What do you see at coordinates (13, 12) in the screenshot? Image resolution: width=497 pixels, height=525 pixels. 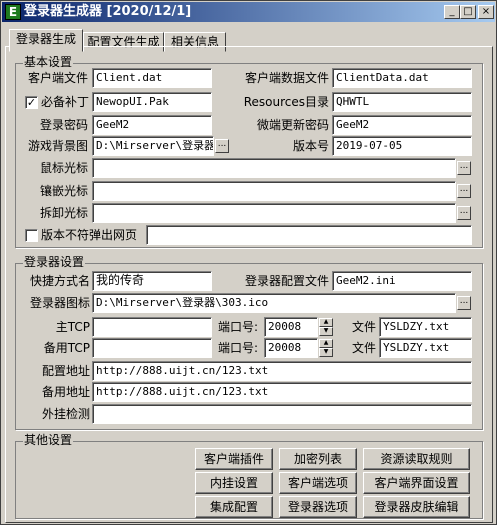 I see `app-icon: E` at bounding box center [13, 12].